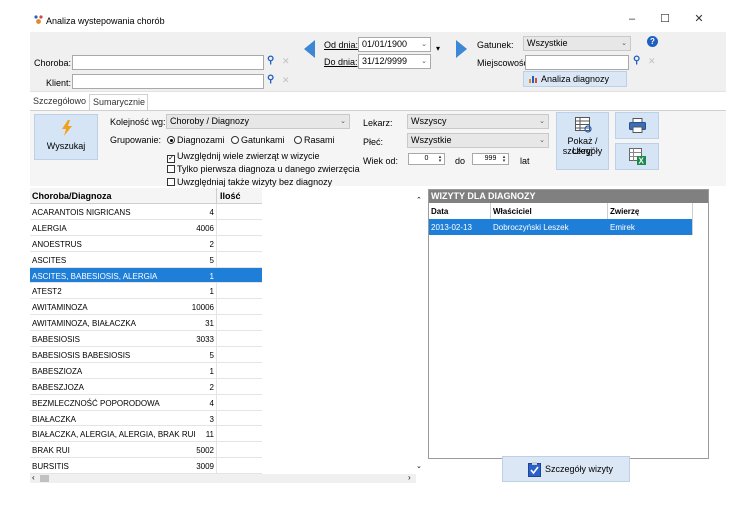 The width and height of the screenshot is (756, 506). Describe the element at coordinates (146, 259) in the screenshot. I see `table-row: ASCITES 5` at that location.